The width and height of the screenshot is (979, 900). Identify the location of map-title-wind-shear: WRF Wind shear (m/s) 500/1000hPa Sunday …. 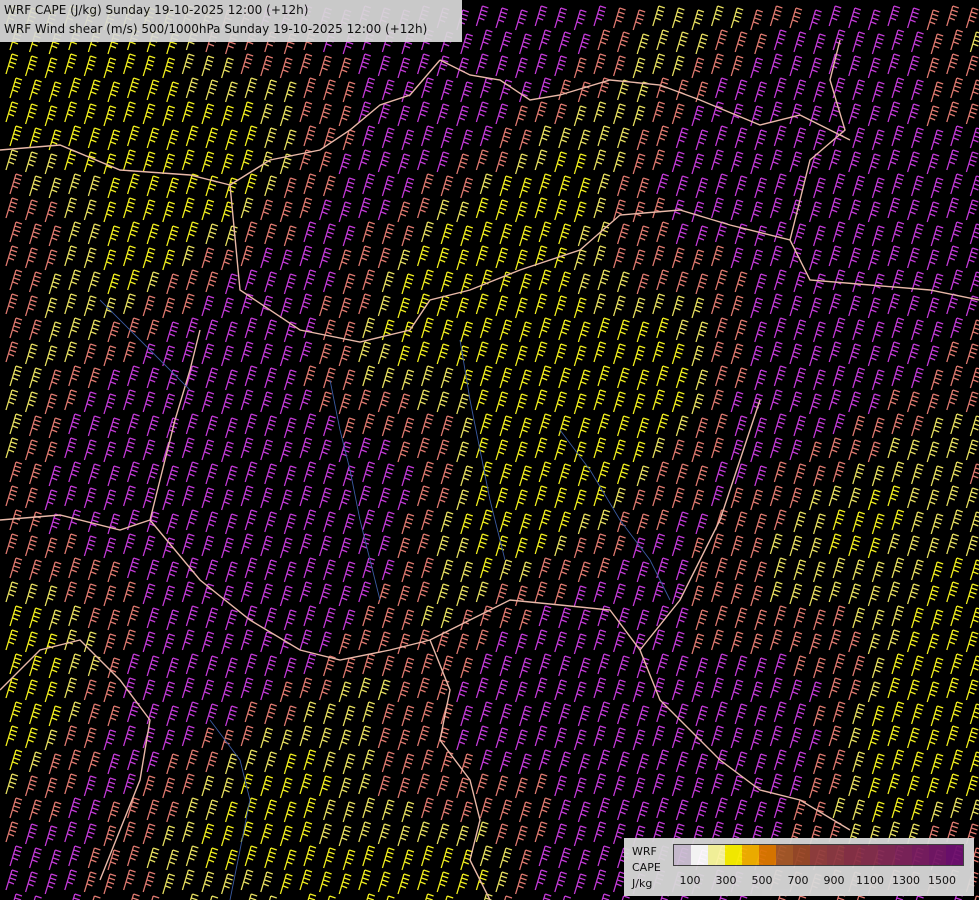
(216, 29).